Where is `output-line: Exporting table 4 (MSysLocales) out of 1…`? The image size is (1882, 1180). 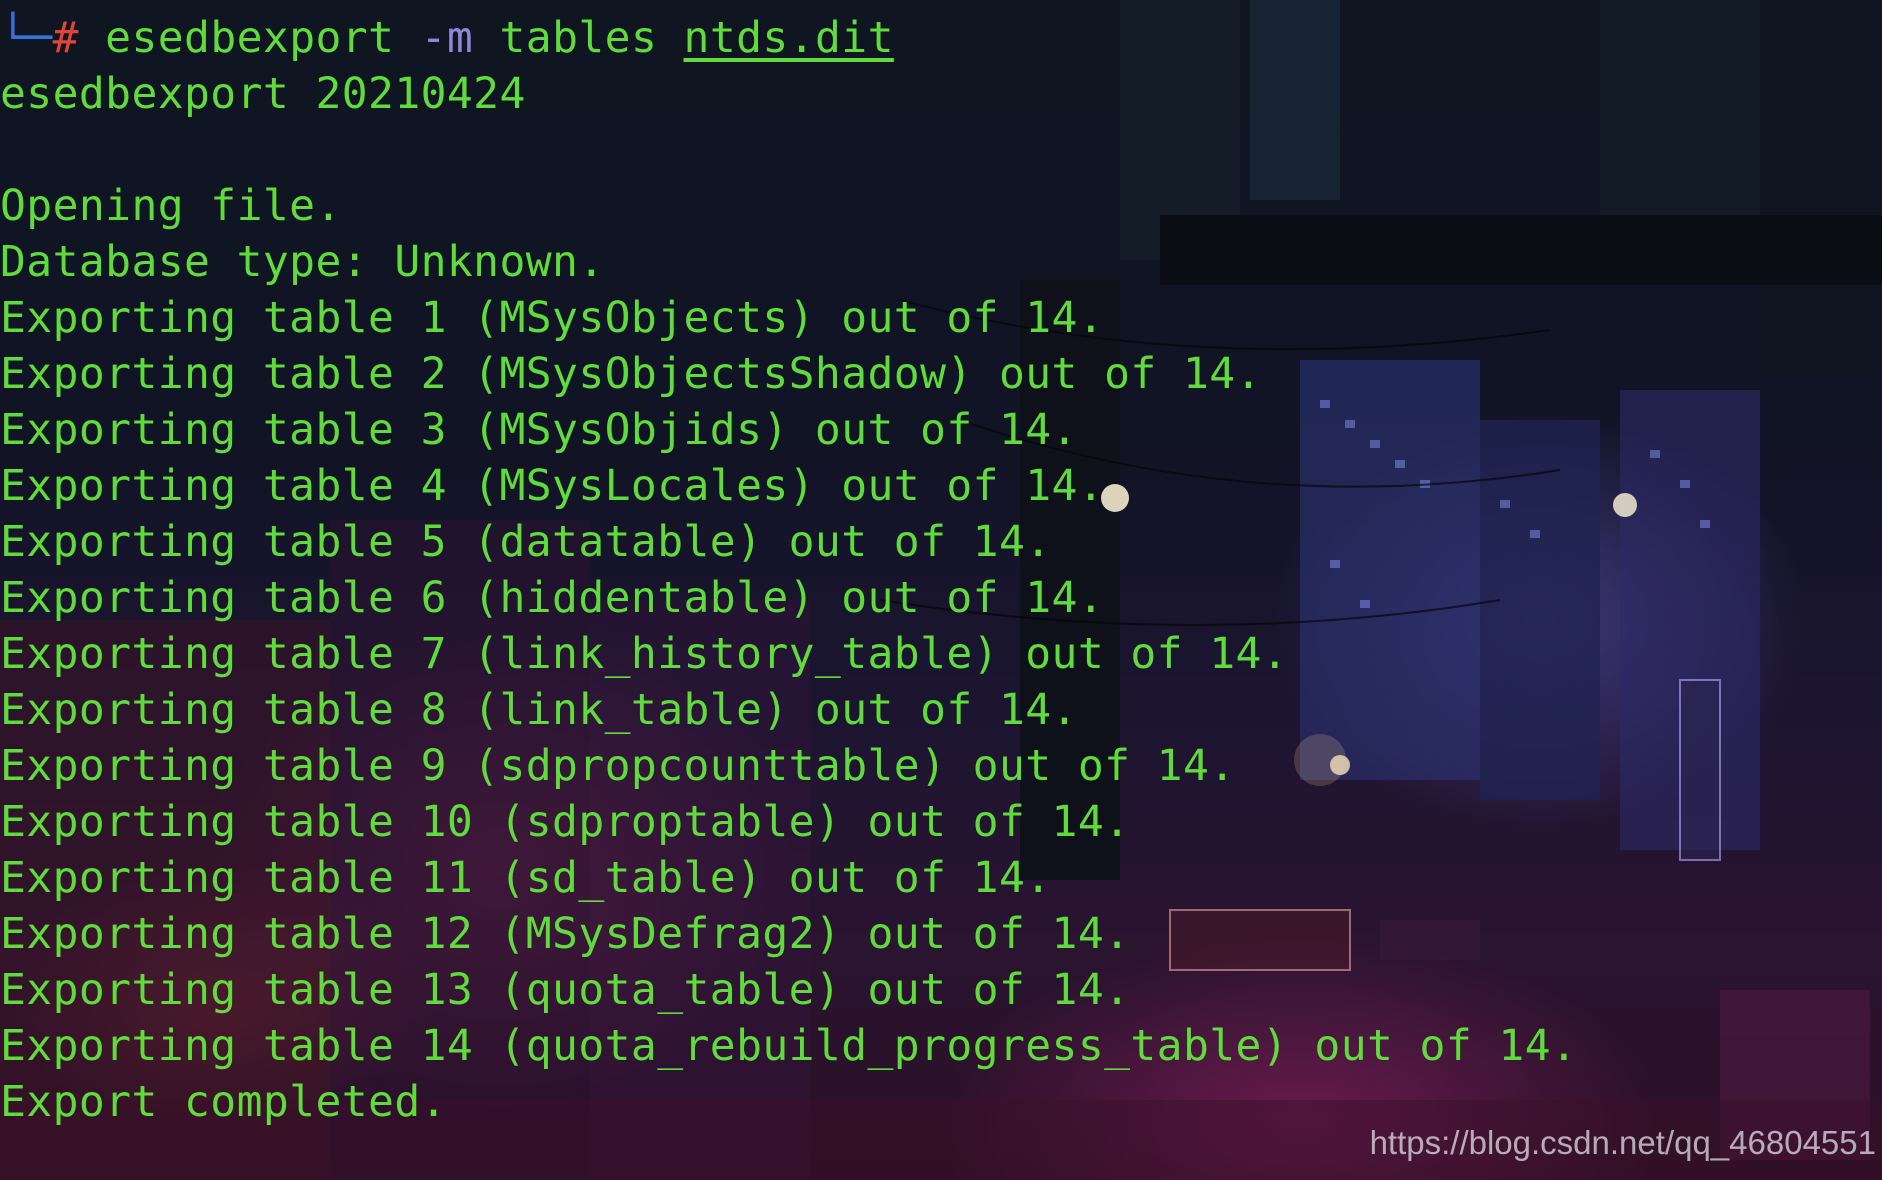 output-line: Exporting table 4 (MSysLocales) out of 1… is located at coordinates (552, 486).